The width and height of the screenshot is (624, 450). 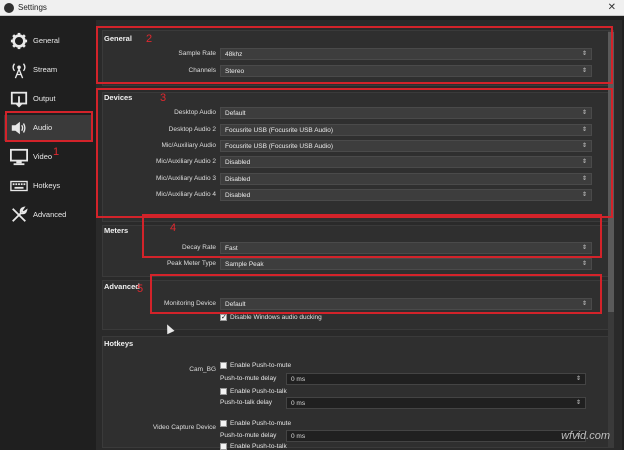 What do you see at coordinates (223, 317) in the screenshot?
I see `disable-ducking-checkbox` at bounding box center [223, 317].